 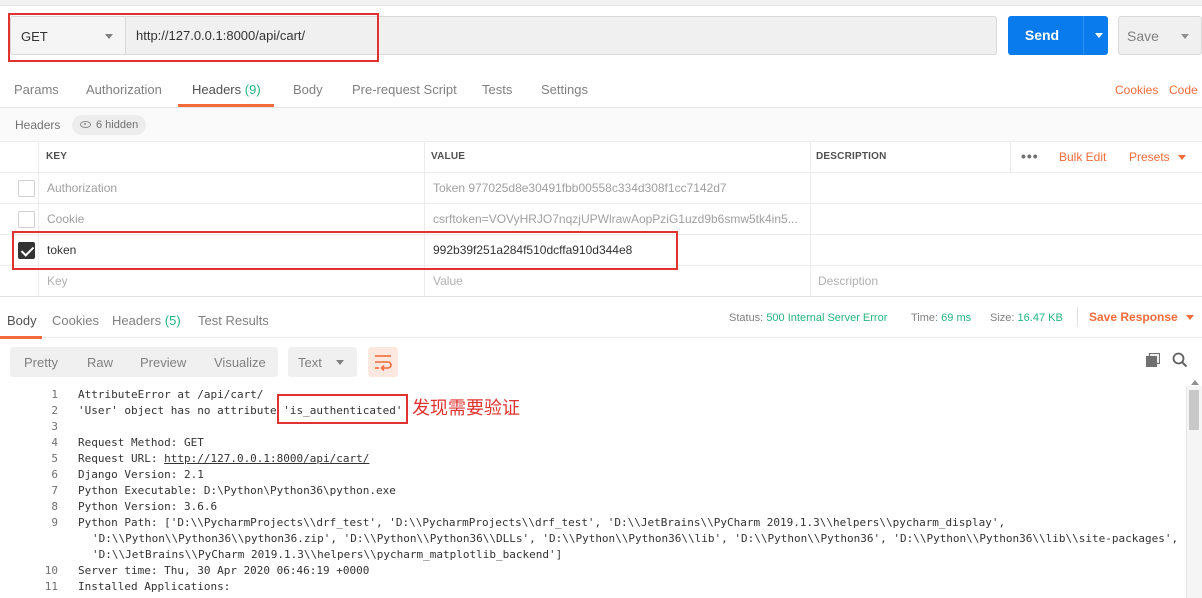 What do you see at coordinates (141, 474) in the screenshot?
I see `line-text: Django Version: 2.1` at bounding box center [141, 474].